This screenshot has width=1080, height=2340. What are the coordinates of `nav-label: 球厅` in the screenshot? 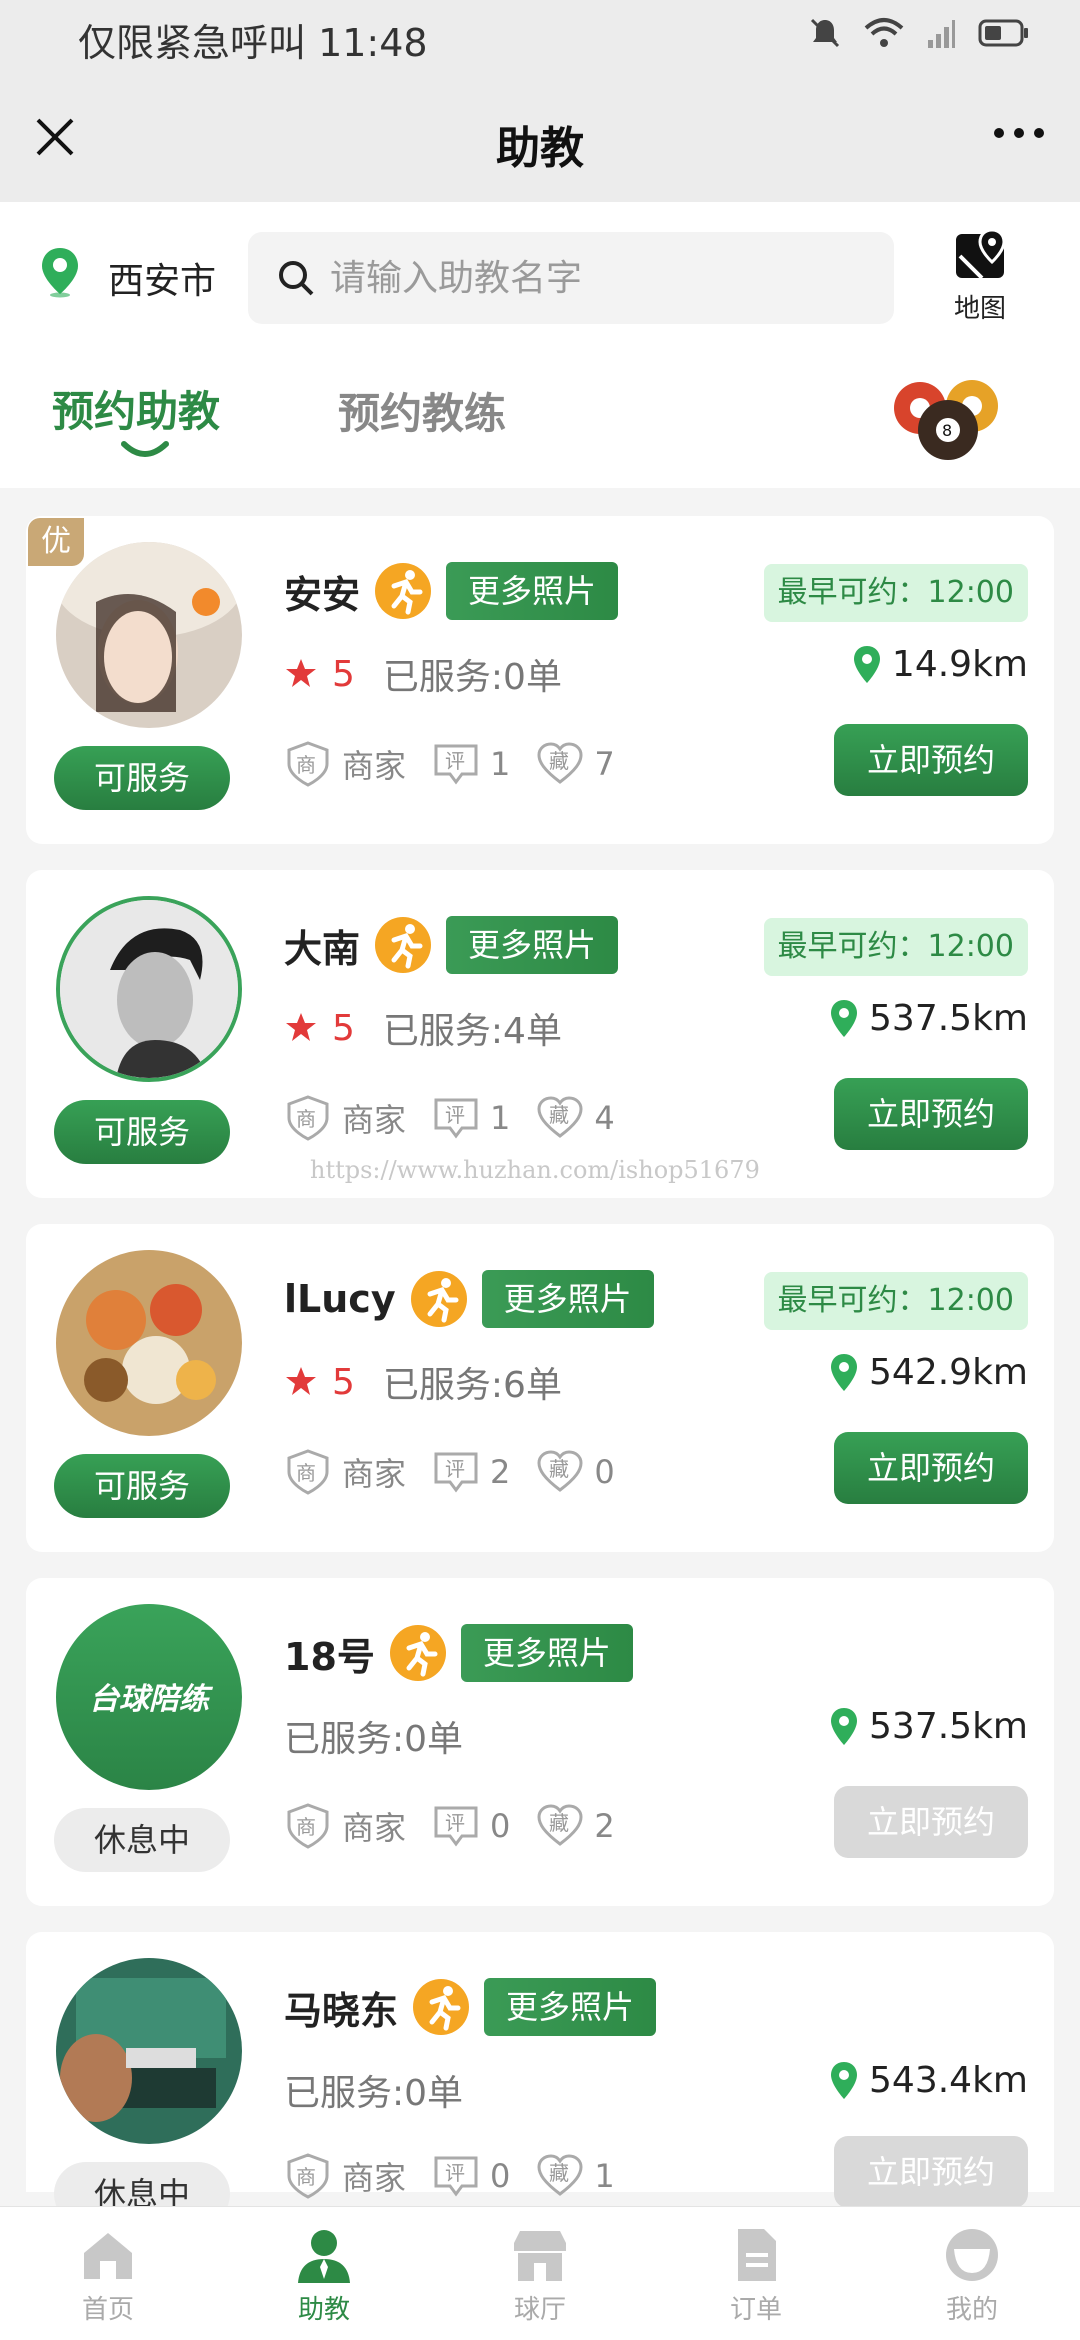 It's located at (539, 2310).